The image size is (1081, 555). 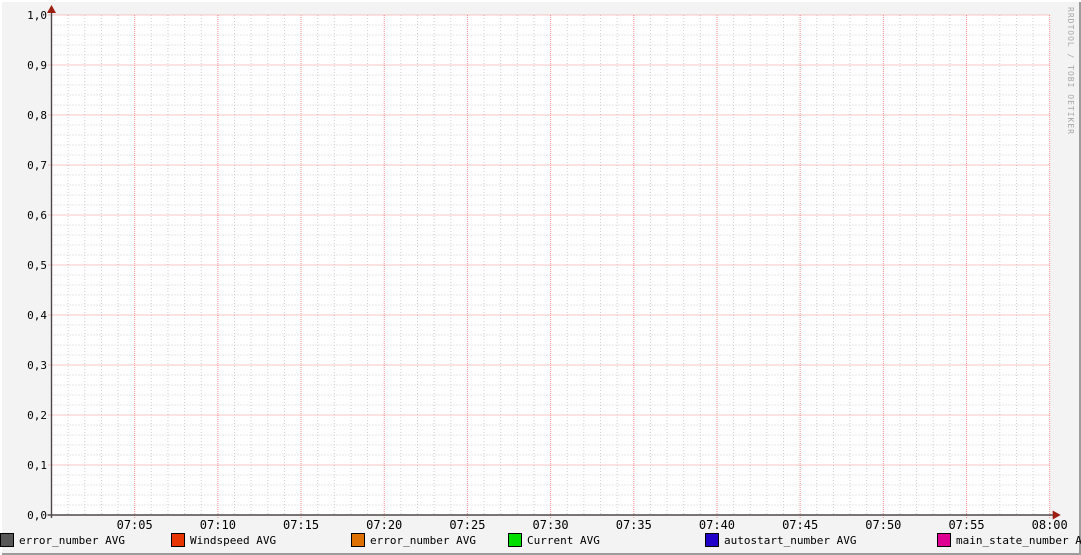 What do you see at coordinates (37, 265) in the screenshot?
I see `y-tick-label: 0,5` at bounding box center [37, 265].